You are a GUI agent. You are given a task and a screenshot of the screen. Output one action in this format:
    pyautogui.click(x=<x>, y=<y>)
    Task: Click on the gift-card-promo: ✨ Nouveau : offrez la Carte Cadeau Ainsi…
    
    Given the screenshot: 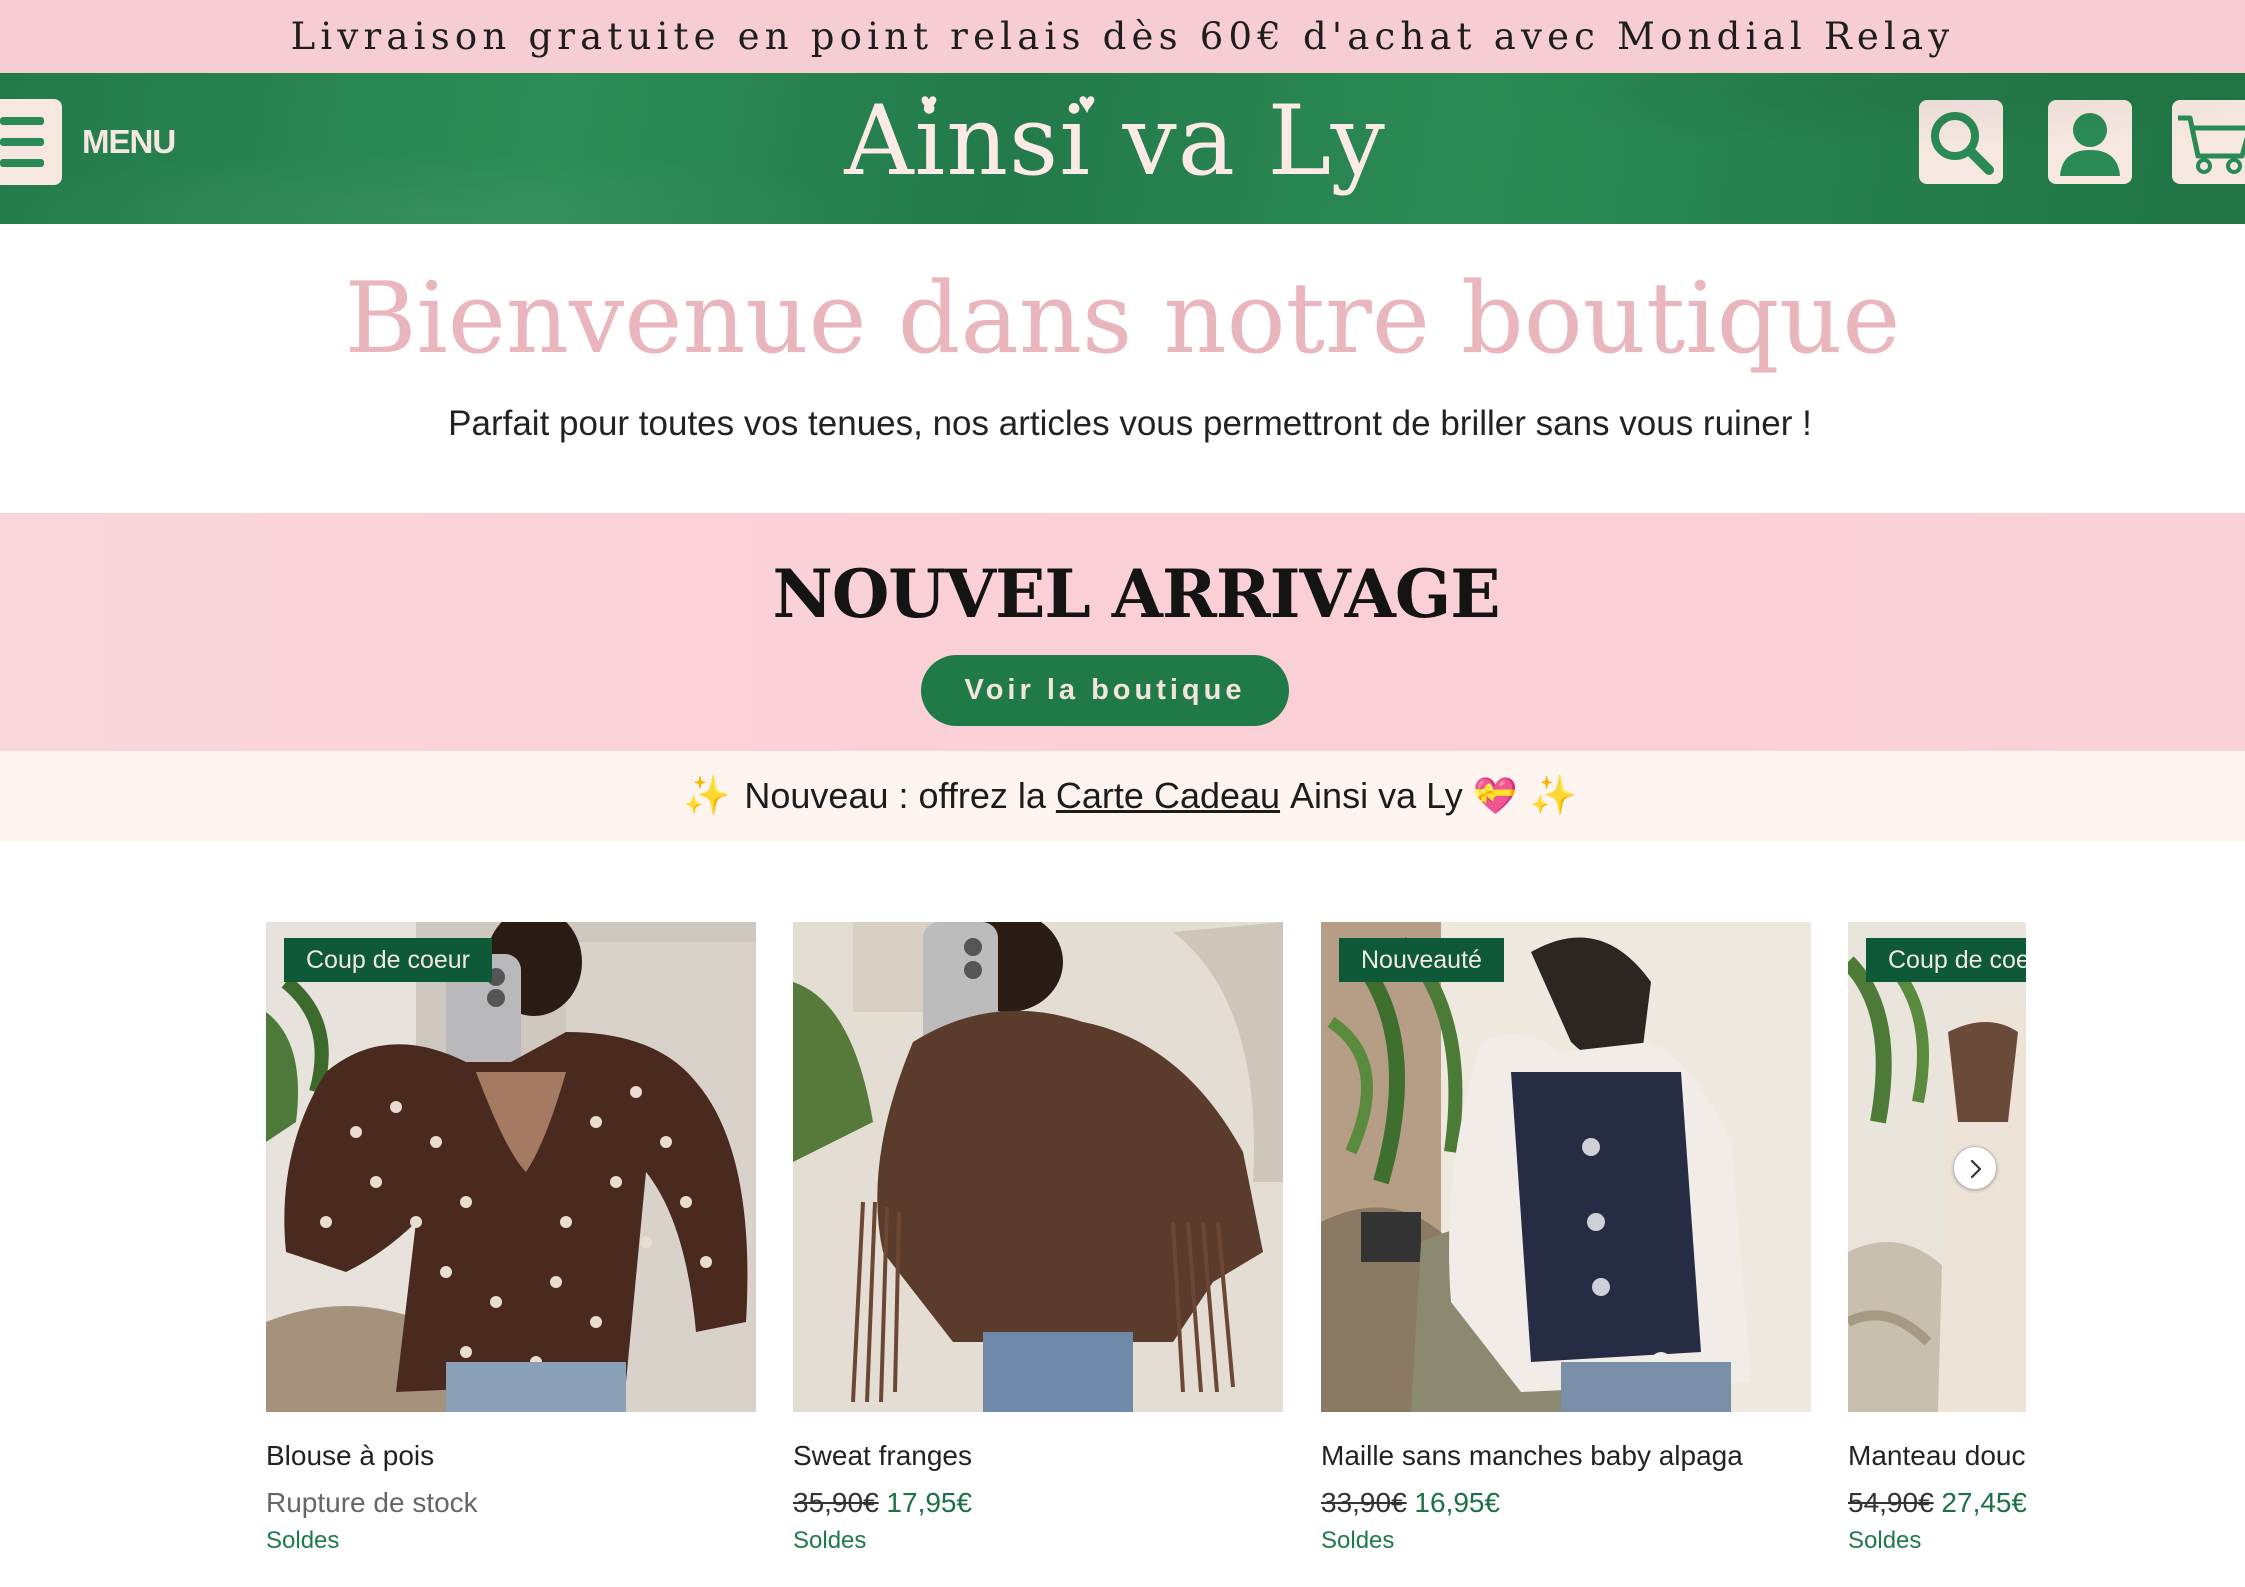 What is the action you would take?
    pyautogui.click(x=1122, y=796)
    